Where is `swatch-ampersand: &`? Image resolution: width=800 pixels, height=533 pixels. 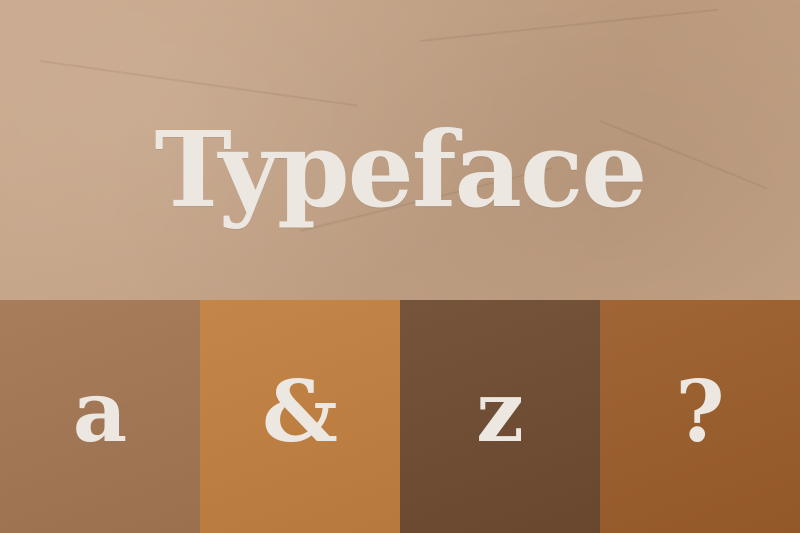
swatch-ampersand: & is located at coordinates (300, 416).